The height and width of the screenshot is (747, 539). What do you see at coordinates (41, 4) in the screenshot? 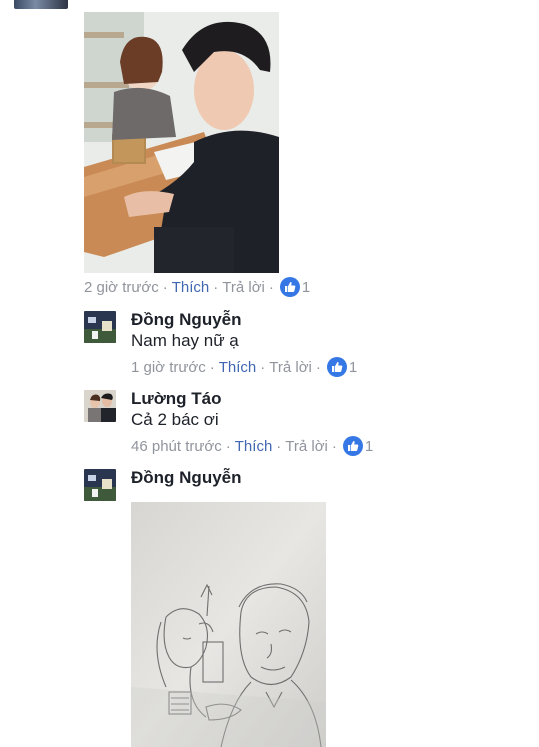
I see `top-avatar-crop` at bounding box center [41, 4].